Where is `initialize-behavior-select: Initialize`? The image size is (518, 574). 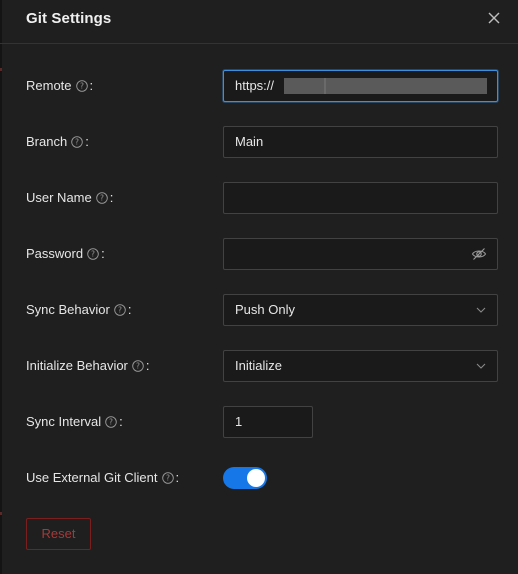 initialize-behavior-select: Initialize is located at coordinates (360, 366).